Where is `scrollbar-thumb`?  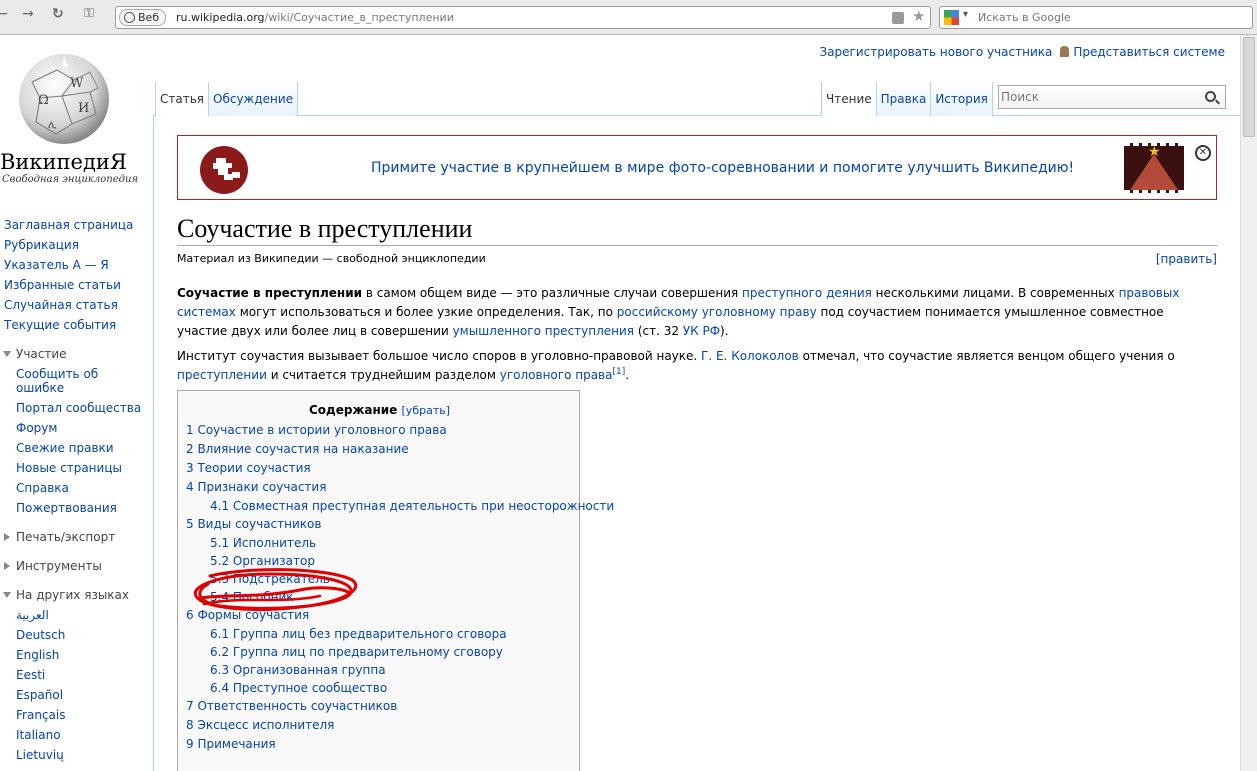 scrollbar-thumb is located at coordinates (1249, 87).